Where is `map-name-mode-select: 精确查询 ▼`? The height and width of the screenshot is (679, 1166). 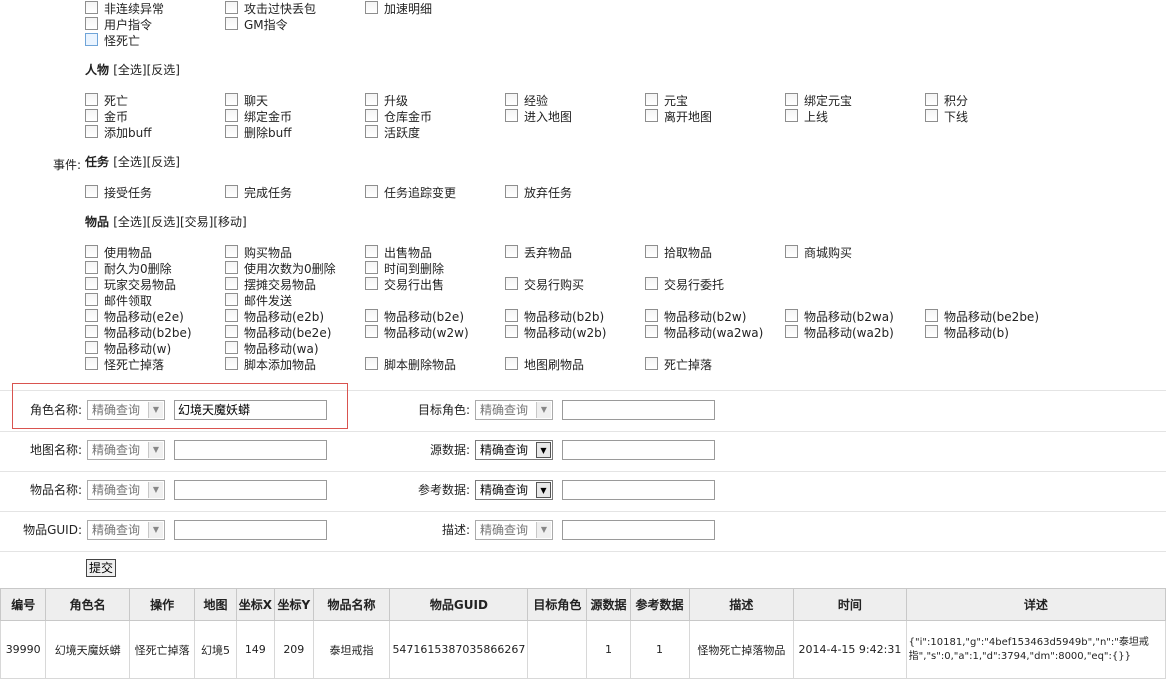
map-name-mode-select: 精确查询 ▼ is located at coordinates (126, 450).